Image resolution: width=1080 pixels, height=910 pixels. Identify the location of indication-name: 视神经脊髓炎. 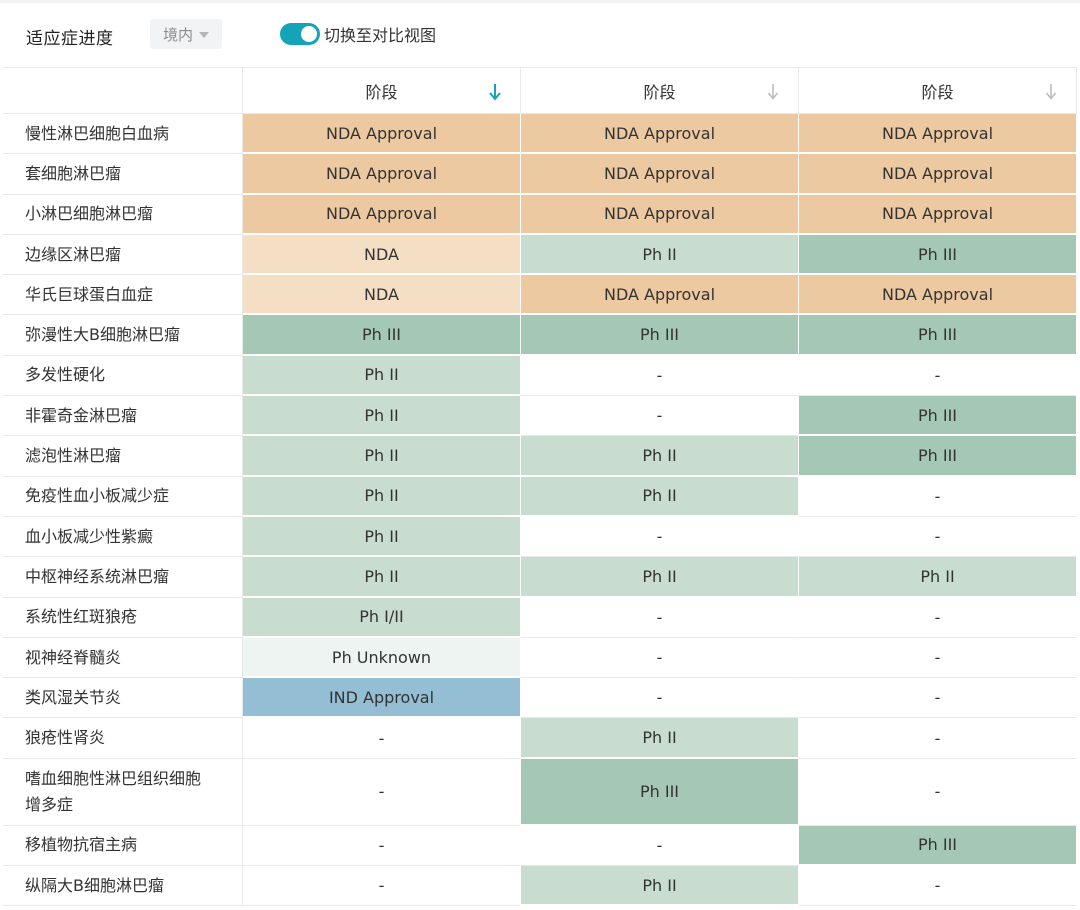
(123, 658).